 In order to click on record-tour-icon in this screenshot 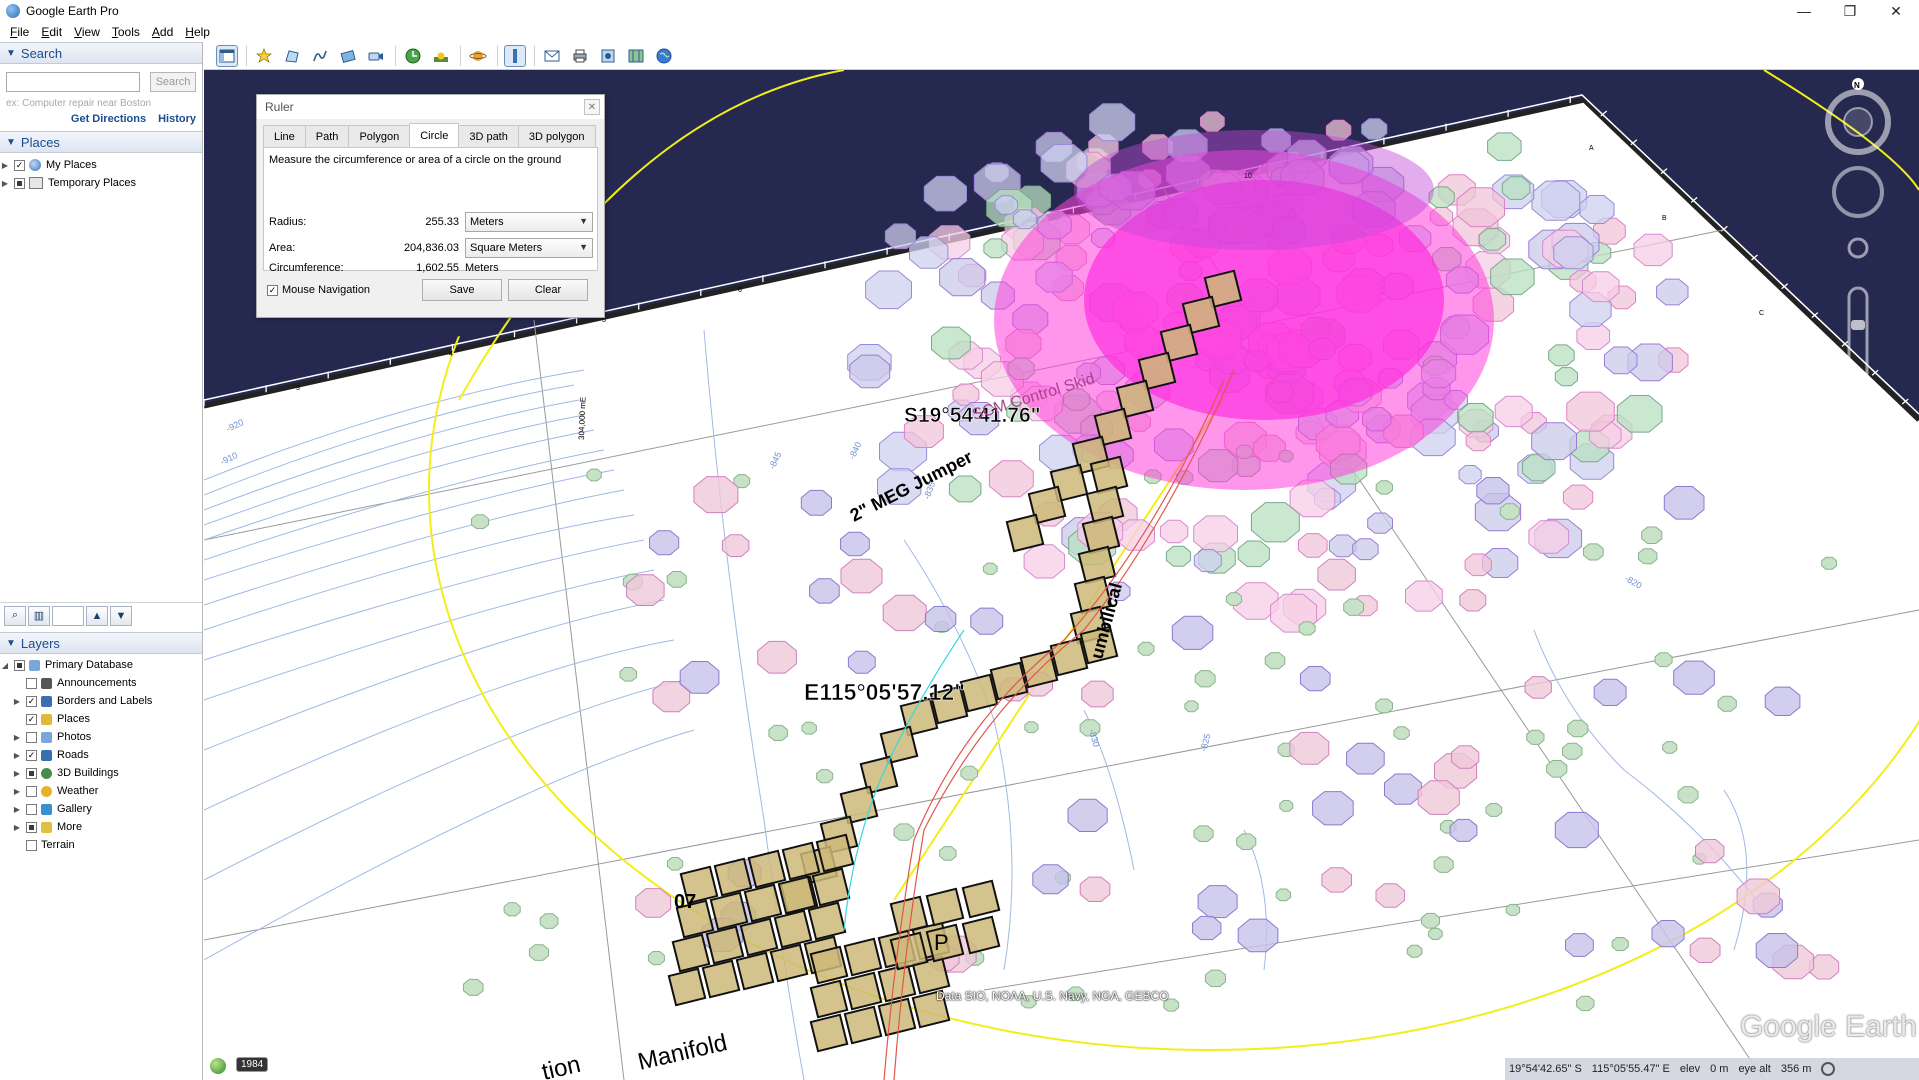, I will do `click(376, 56)`.